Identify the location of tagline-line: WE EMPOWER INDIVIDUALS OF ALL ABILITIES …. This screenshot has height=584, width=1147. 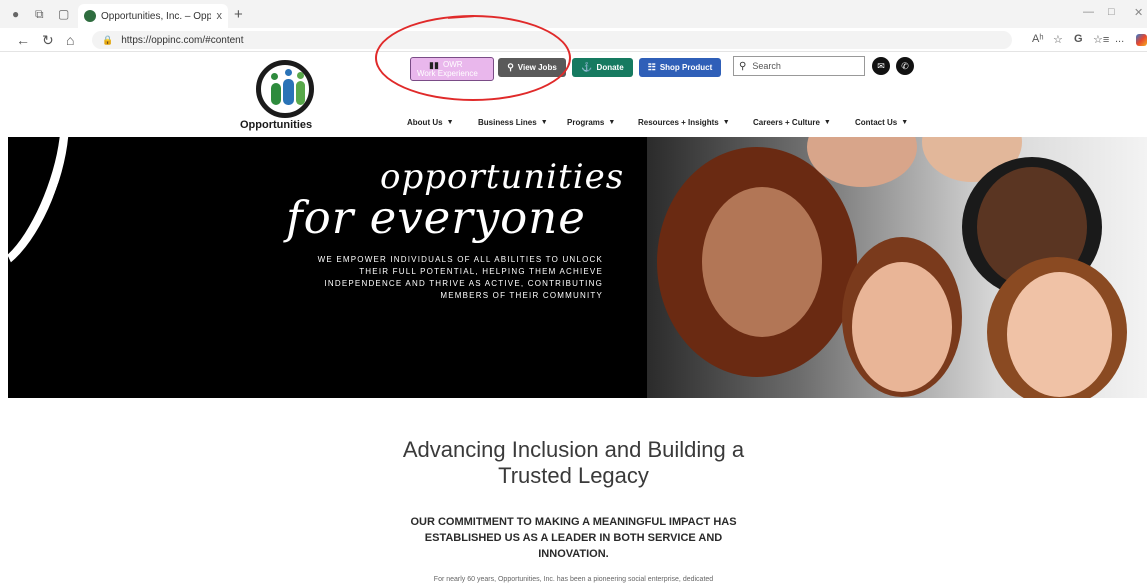
(460, 259).